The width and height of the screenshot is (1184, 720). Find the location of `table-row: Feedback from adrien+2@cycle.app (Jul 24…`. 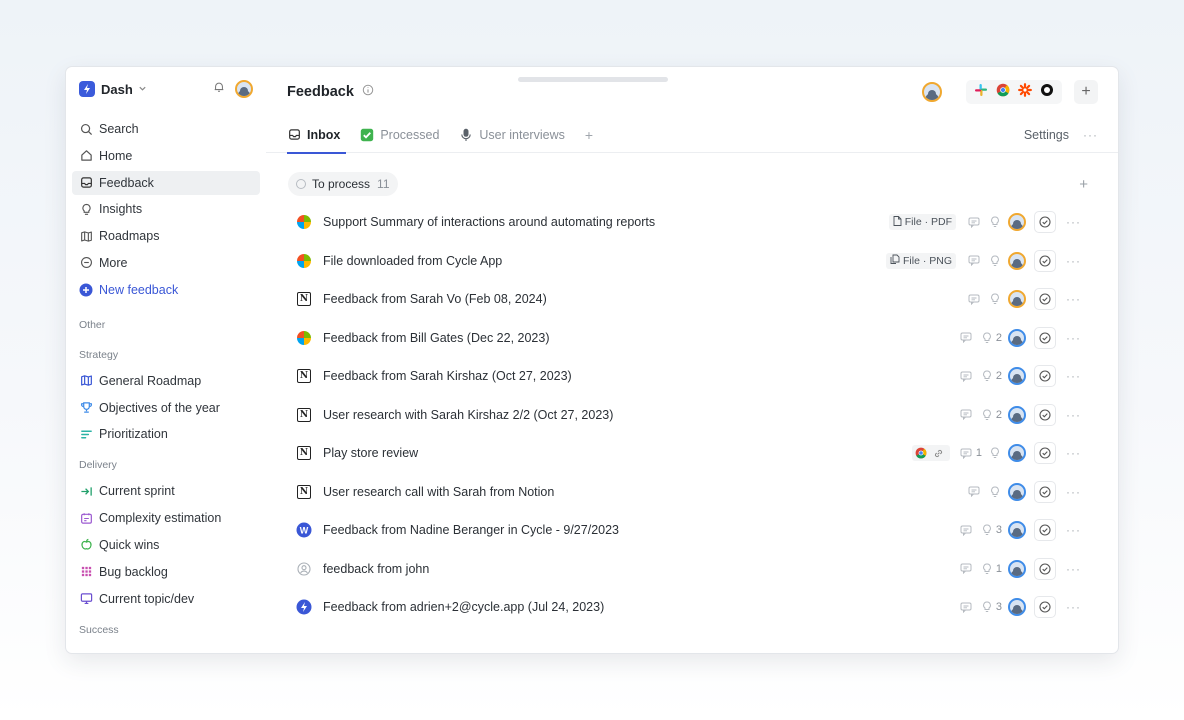

table-row: Feedback from adrien+2@cycle.app (Jul 24… is located at coordinates (688, 607).